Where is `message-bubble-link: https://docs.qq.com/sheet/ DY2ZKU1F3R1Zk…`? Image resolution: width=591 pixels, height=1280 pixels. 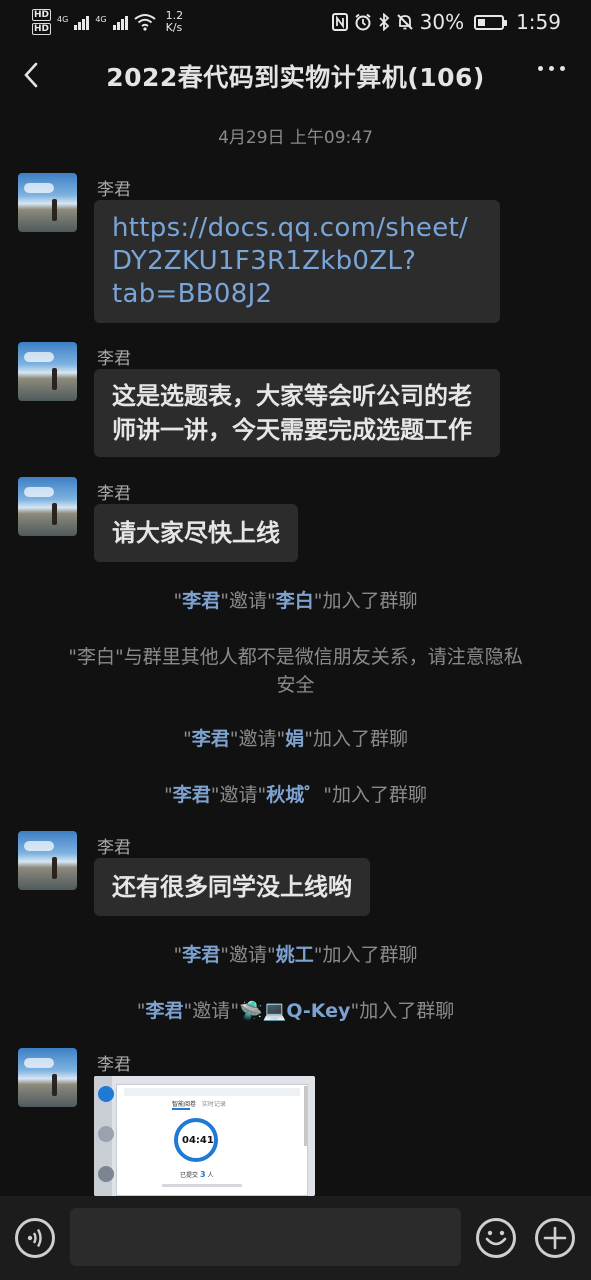
message-bubble-link: https://docs.qq.com/sheet/ DY2ZKU1F3R1Zk… is located at coordinates (297, 261).